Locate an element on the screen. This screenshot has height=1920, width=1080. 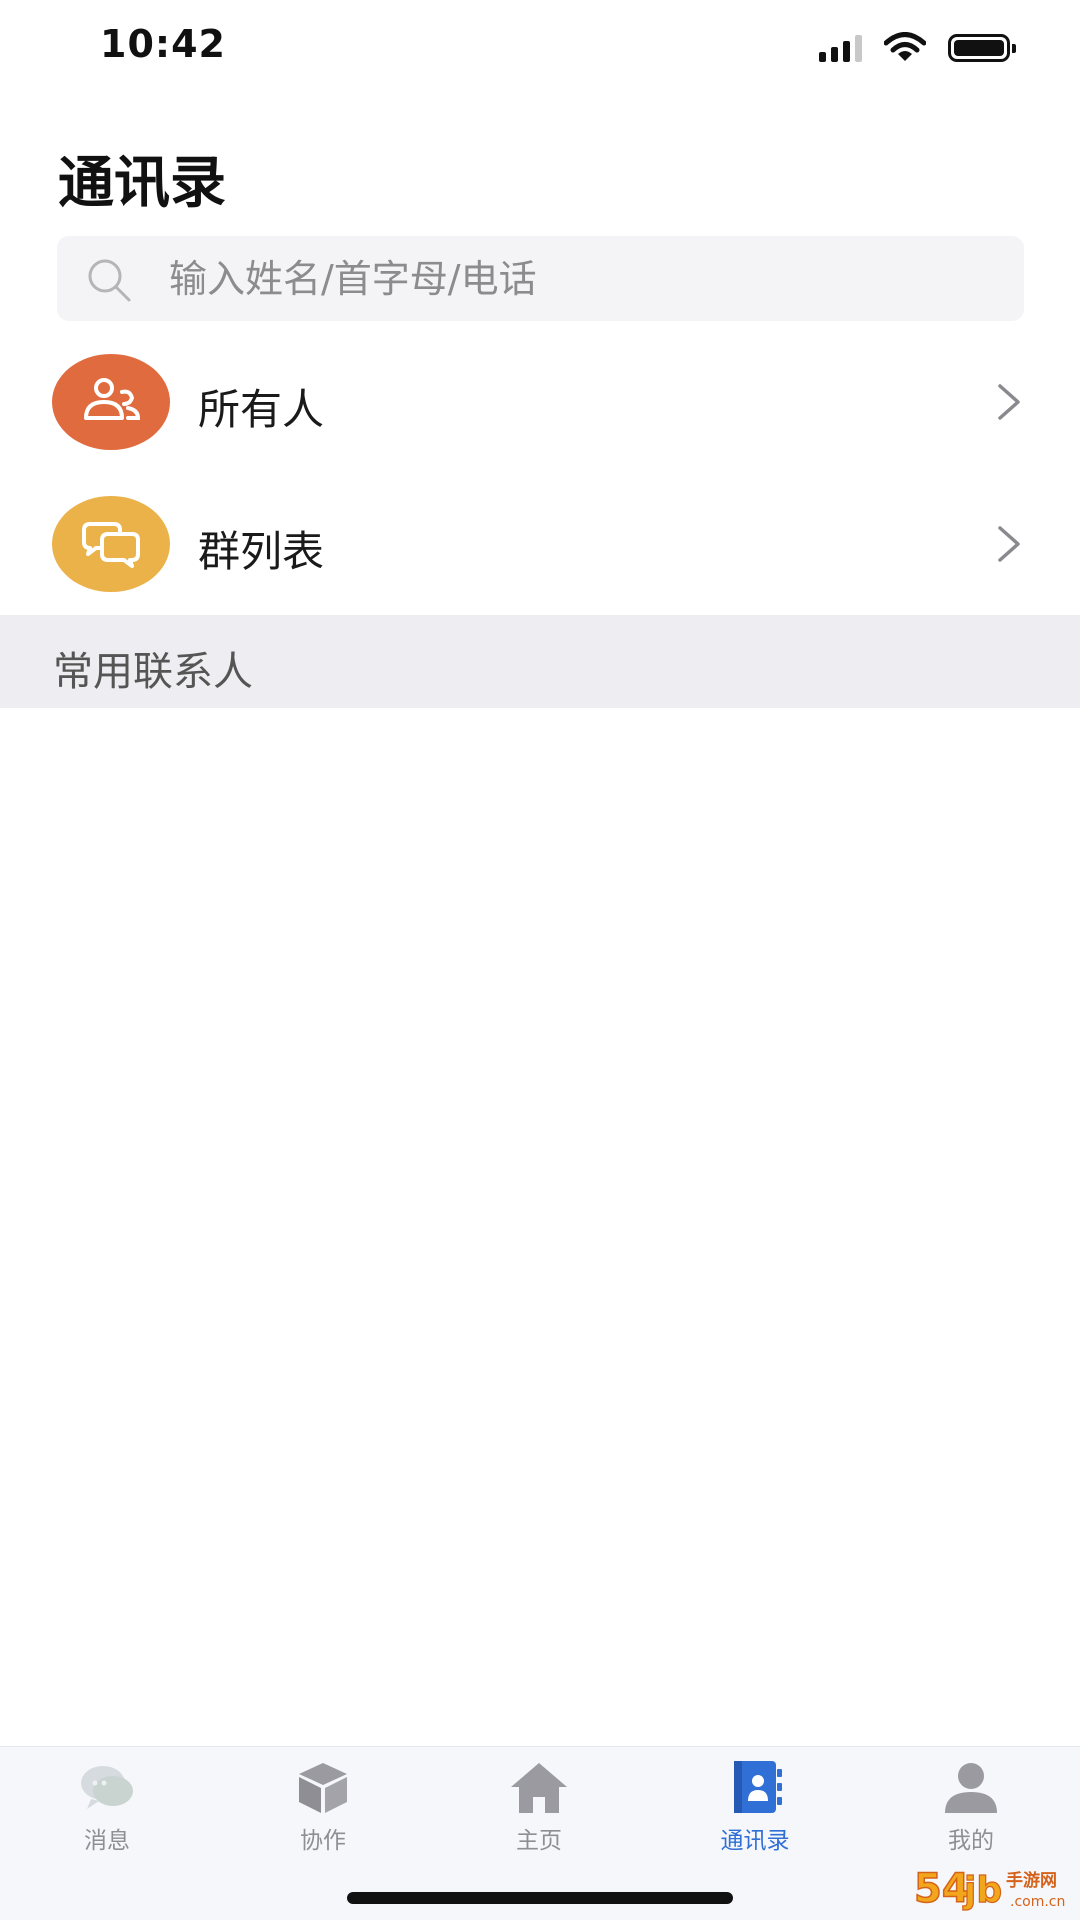
tab-label: 通讯录 is located at coordinates (755, 1841).